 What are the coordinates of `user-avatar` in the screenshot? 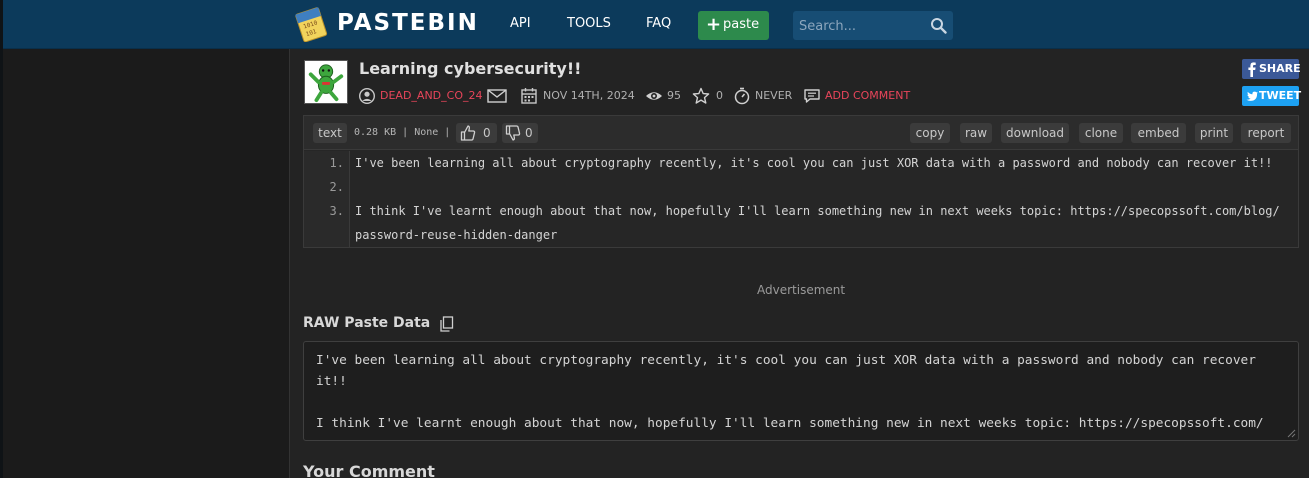 It's located at (326, 82).